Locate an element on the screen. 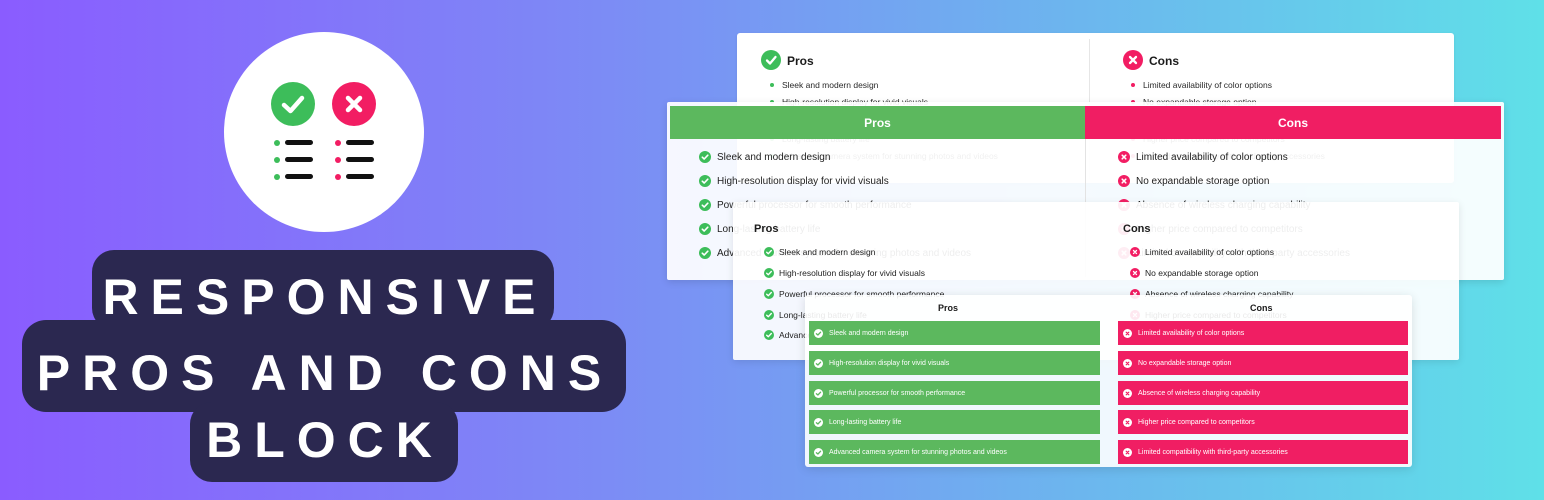 The image size is (1544, 500). con-row: Higher price compared to competitors is located at coordinates (1263, 422).